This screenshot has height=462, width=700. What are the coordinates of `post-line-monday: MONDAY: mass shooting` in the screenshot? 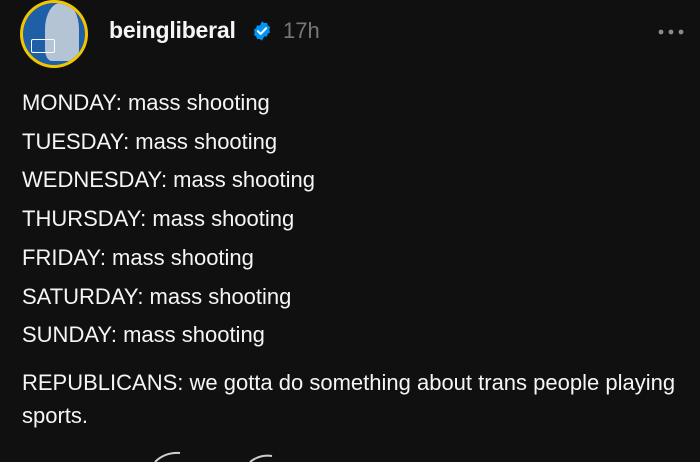 It's located at (146, 102).